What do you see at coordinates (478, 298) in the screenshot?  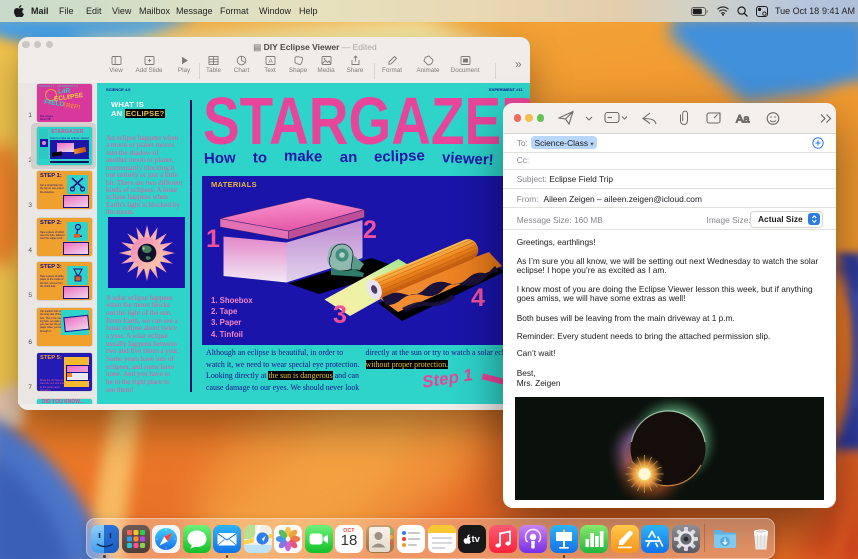 I see `svg-text: 4` at bounding box center [478, 298].